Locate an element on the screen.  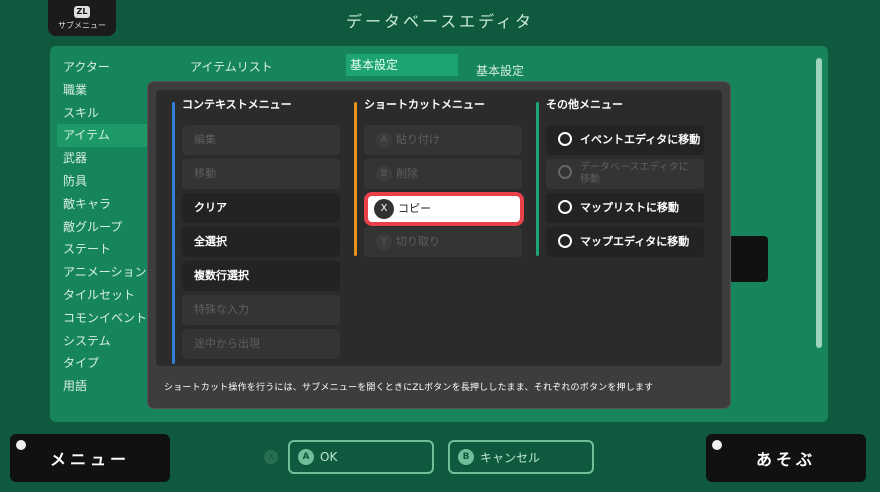
menu-item-move: 移動 is located at coordinates (261, 174).